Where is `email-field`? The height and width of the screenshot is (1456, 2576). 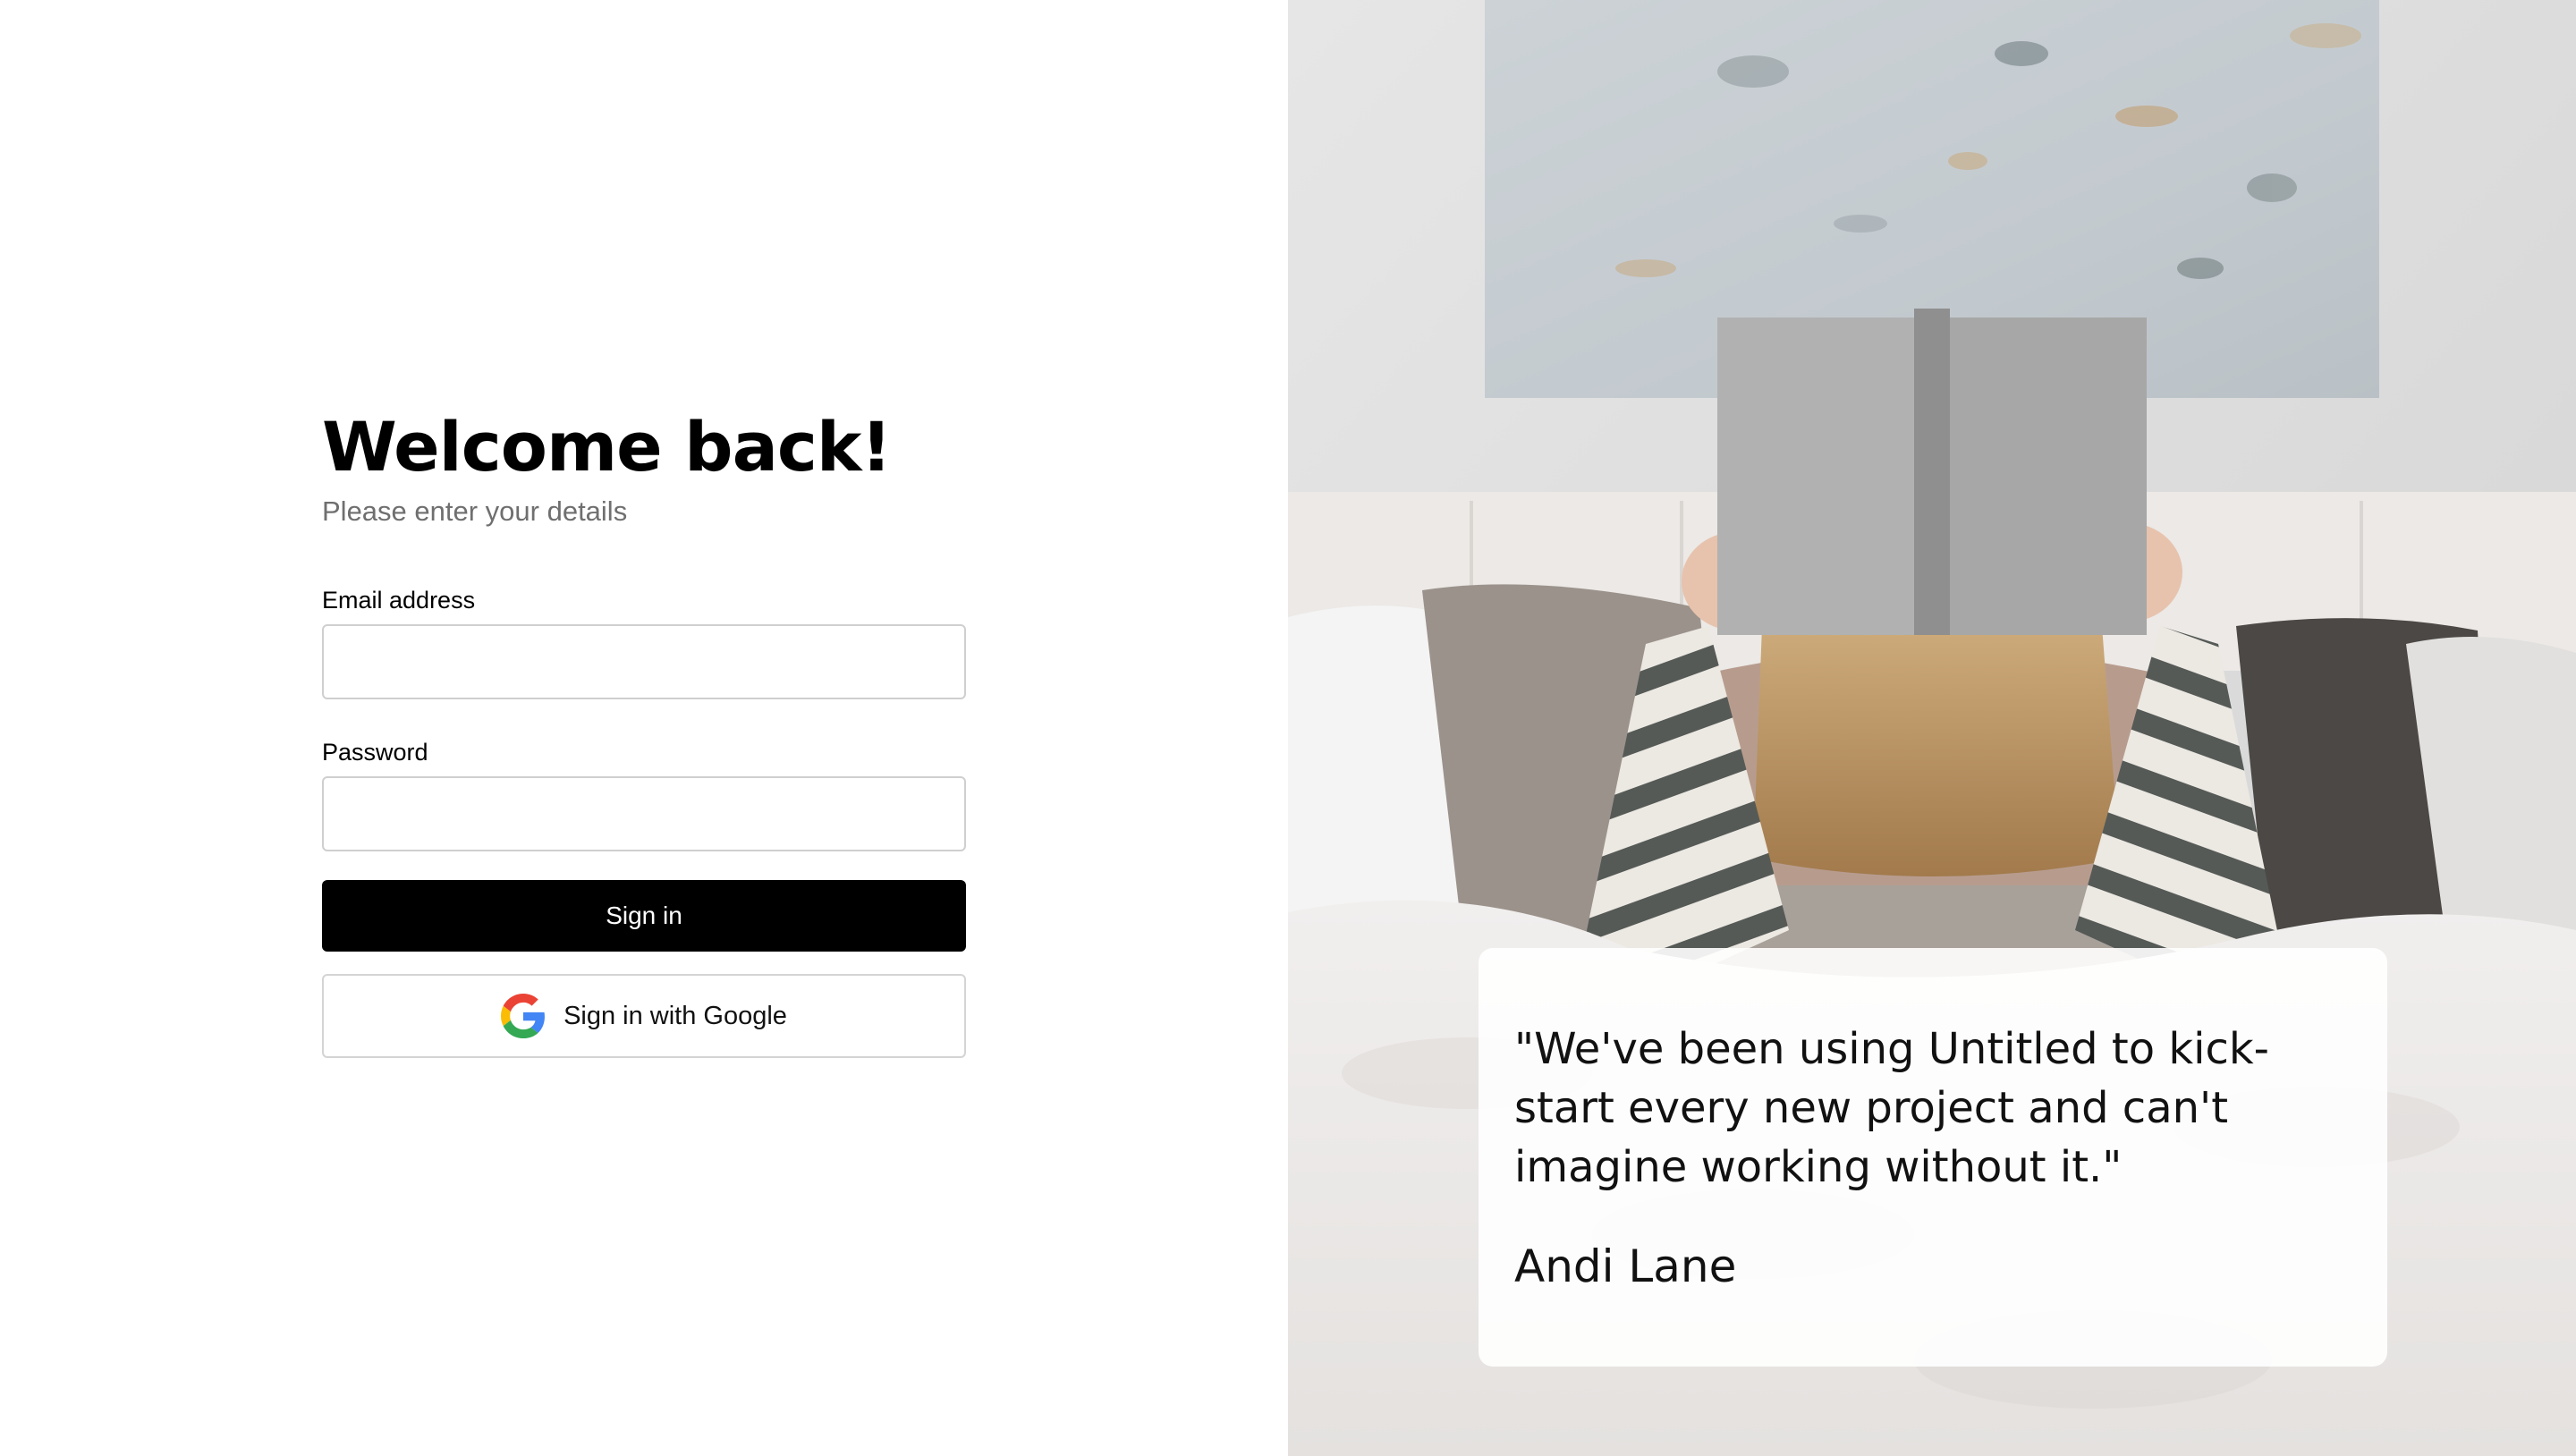
email-field is located at coordinates (644, 661).